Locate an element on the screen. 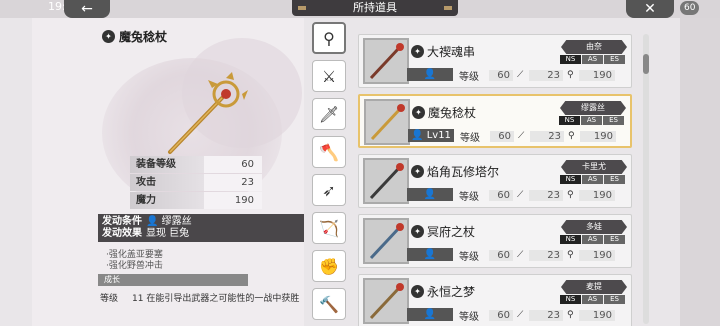 This screenshot has height=326, width=720. weapon-level: 👤 Lv11 is located at coordinates (431, 135).